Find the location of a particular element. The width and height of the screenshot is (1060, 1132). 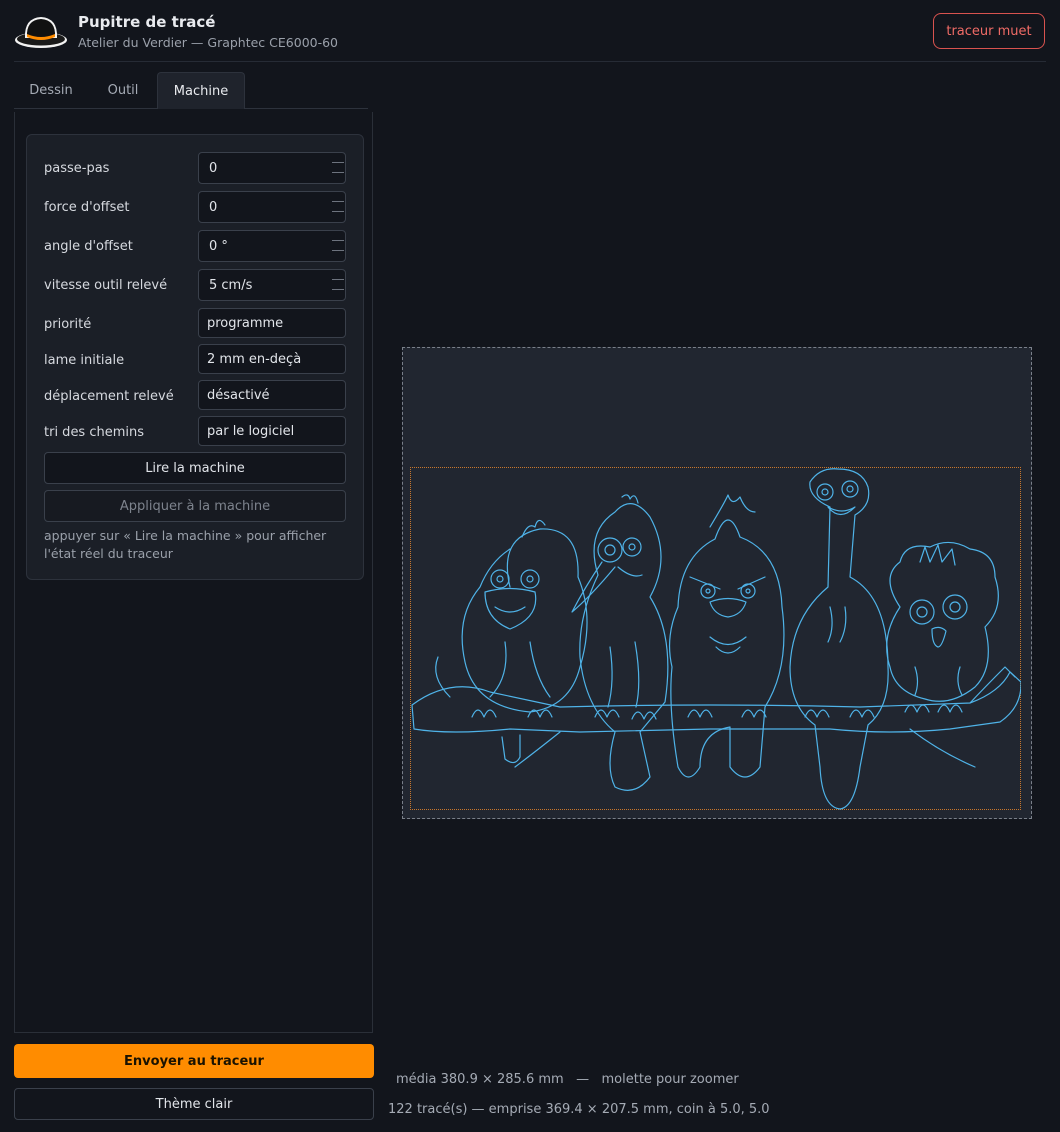

vitesse-releve-input: 5 cm/s is located at coordinates (272, 285).